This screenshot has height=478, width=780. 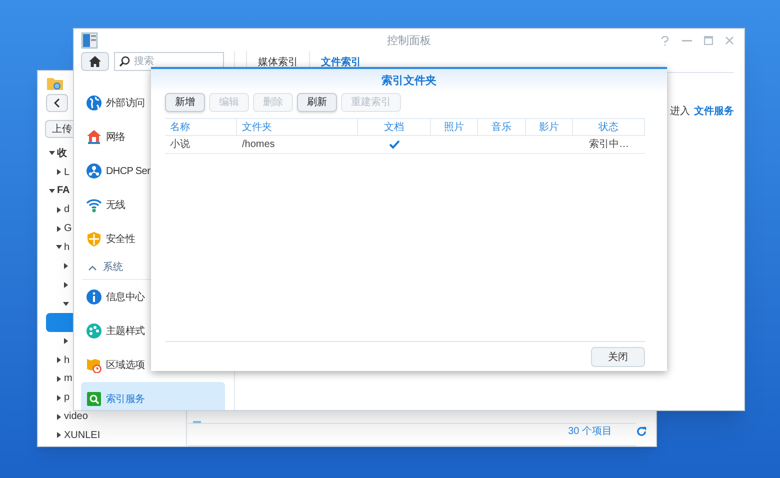 I want to click on dialog-title: 索引文件夹, so click(x=409, y=81).